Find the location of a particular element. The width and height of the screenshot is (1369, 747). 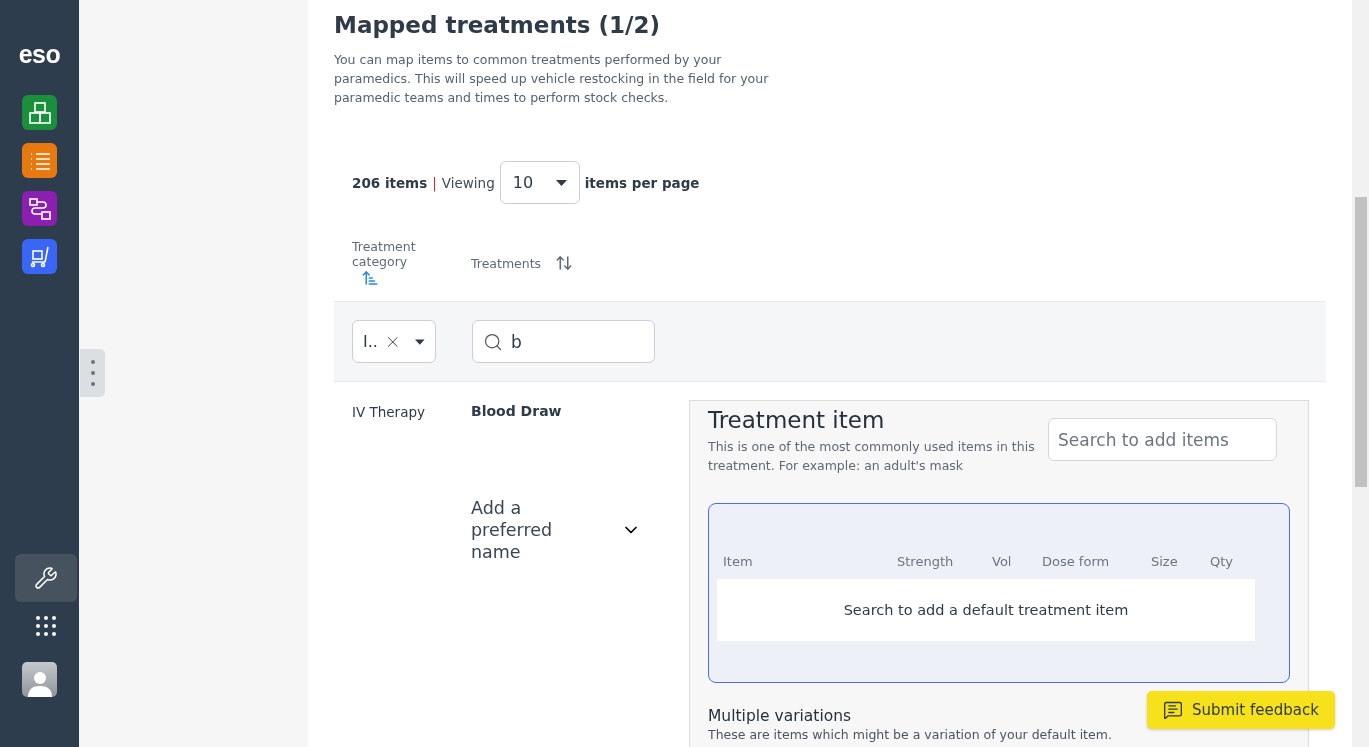

logo: eso is located at coordinates (39, 54).